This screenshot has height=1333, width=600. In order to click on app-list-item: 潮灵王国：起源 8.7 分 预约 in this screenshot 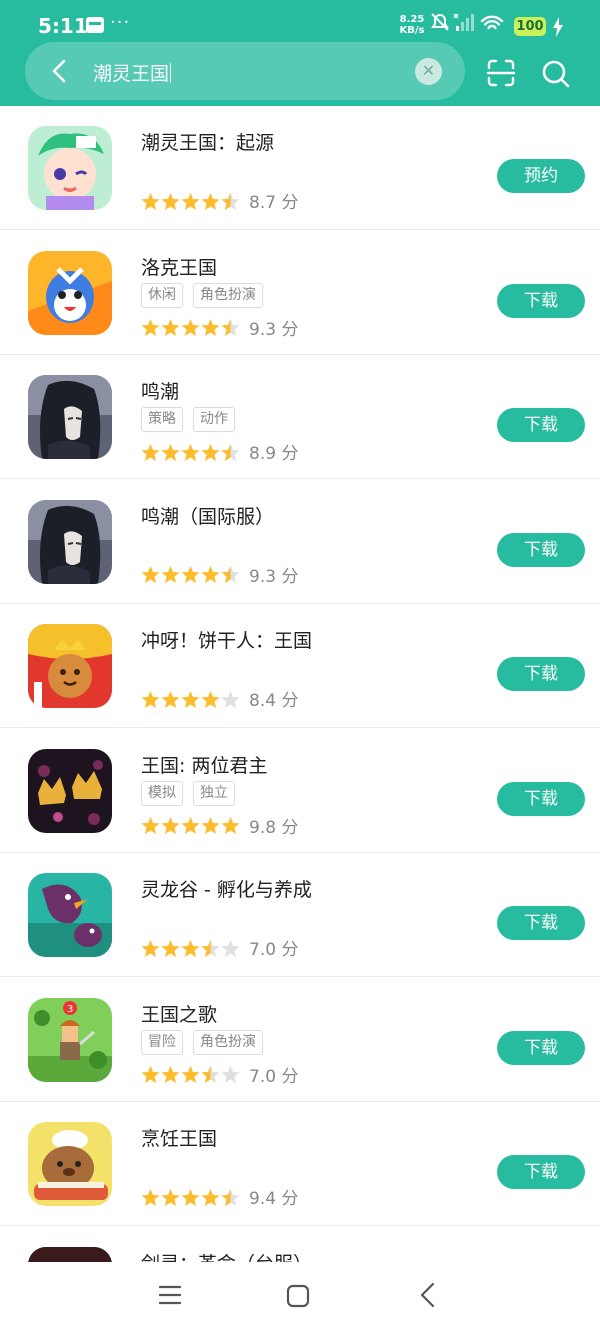, I will do `click(300, 168)`.